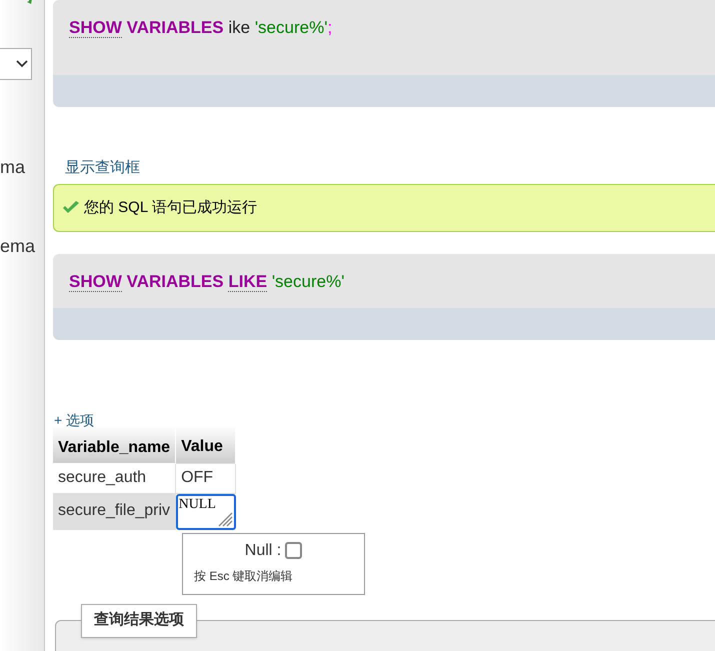 The image size is (715, 651). What do you see at coordinates (224, 518) in the screenshot?
I see `resize-grip-icon` at bounding box center [224, 518].